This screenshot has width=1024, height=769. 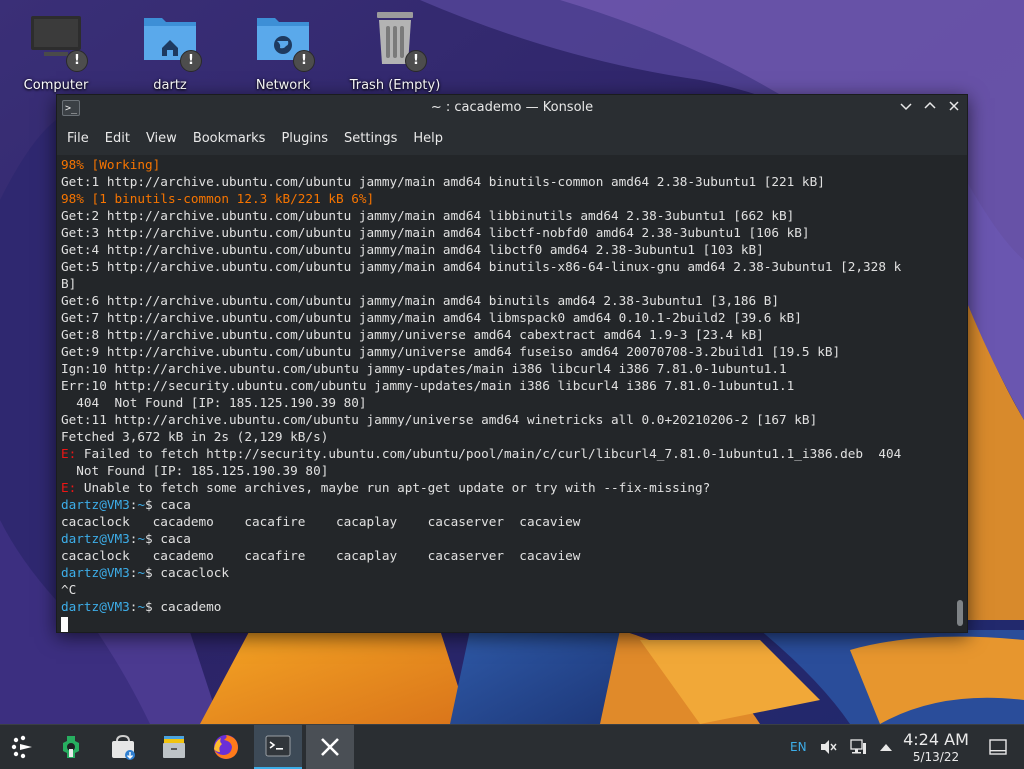 I want to click on show-desktop-button, so click(x=998, y=747).